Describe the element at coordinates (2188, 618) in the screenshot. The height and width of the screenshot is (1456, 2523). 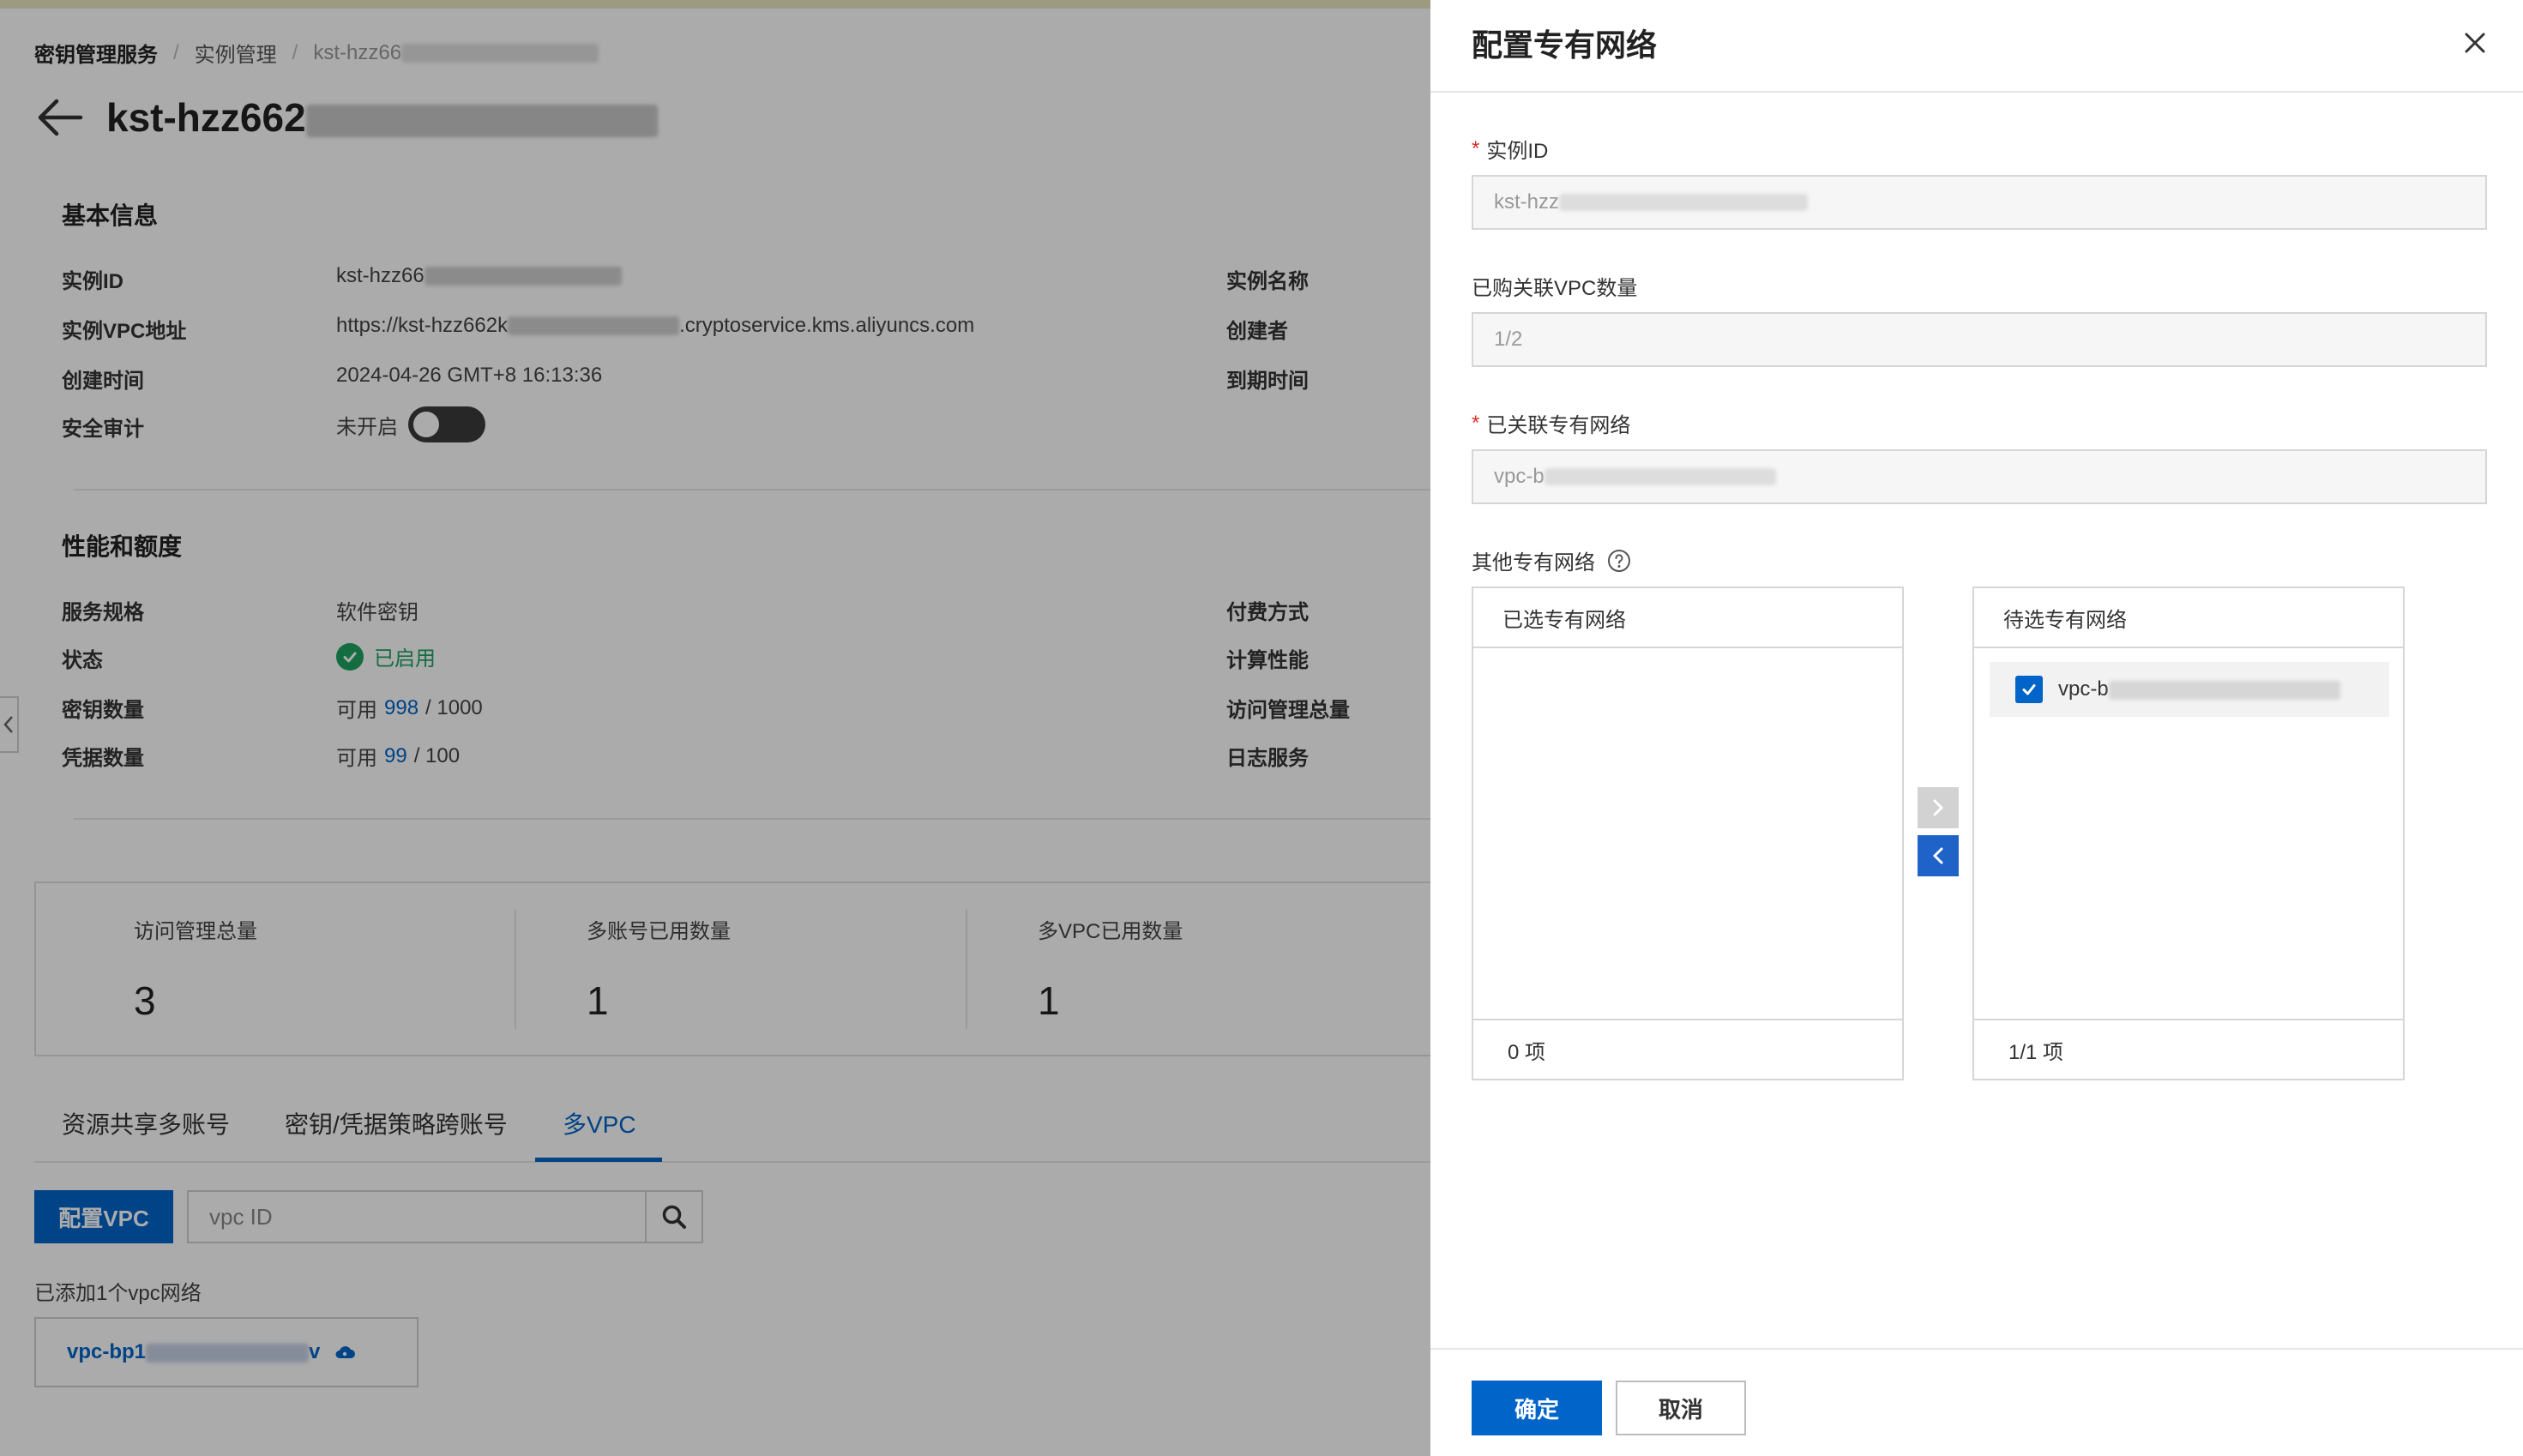
I see `candidate-panel-title: 待选专有网络` at that location.